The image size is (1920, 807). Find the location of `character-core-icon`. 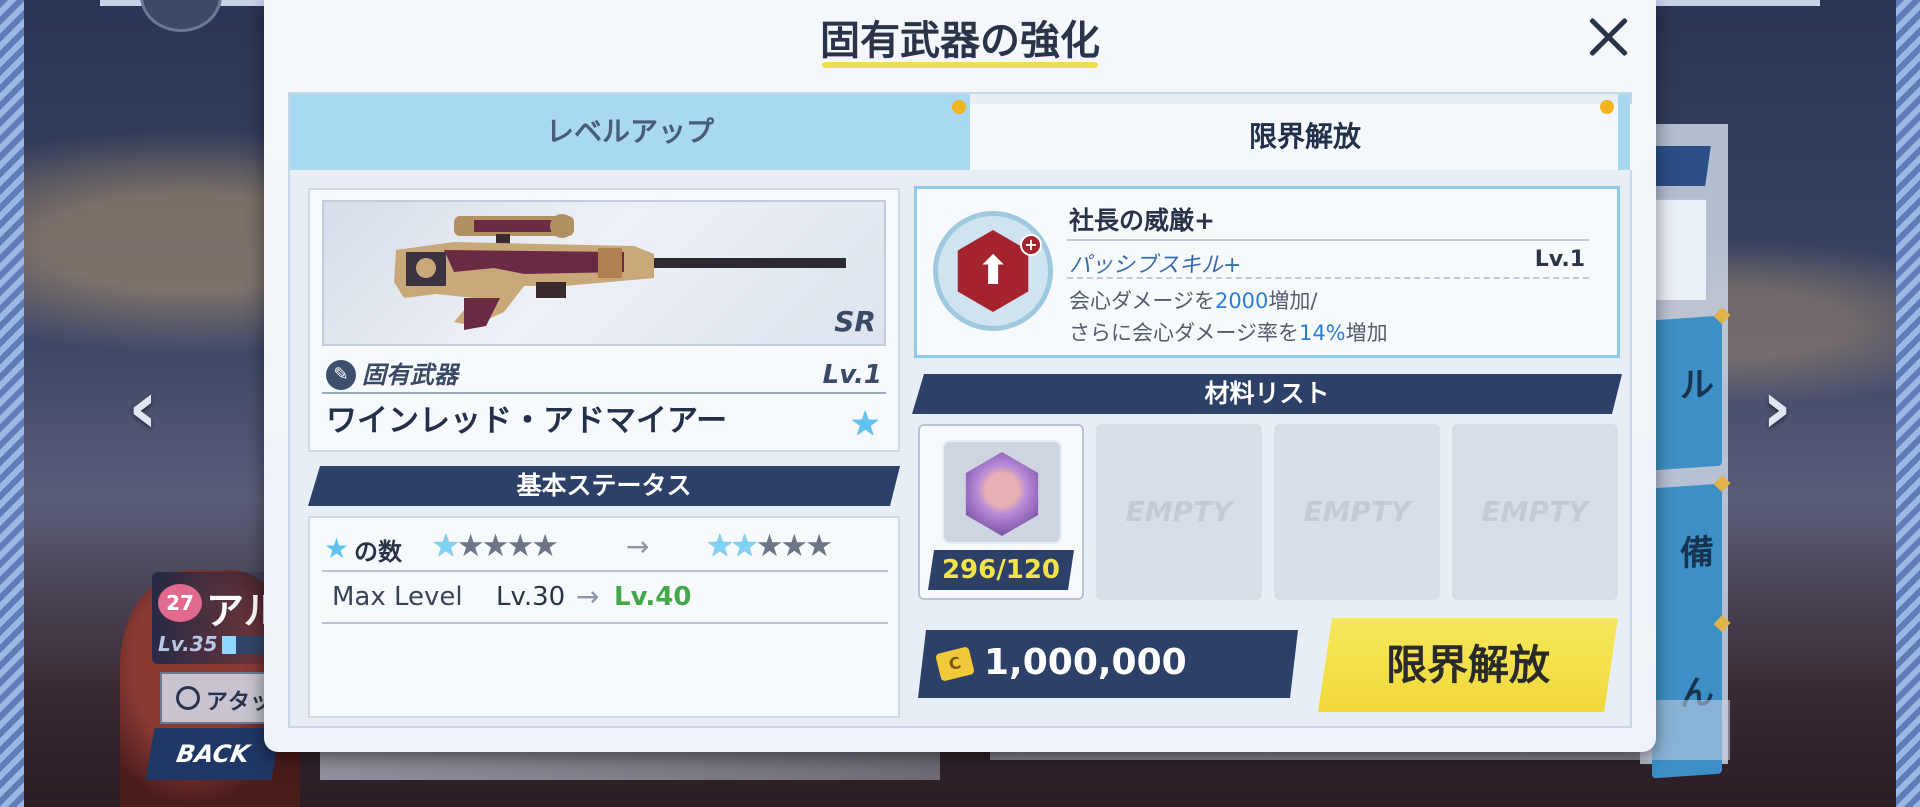

character-core-icon is located at coordinates (1002, 494).